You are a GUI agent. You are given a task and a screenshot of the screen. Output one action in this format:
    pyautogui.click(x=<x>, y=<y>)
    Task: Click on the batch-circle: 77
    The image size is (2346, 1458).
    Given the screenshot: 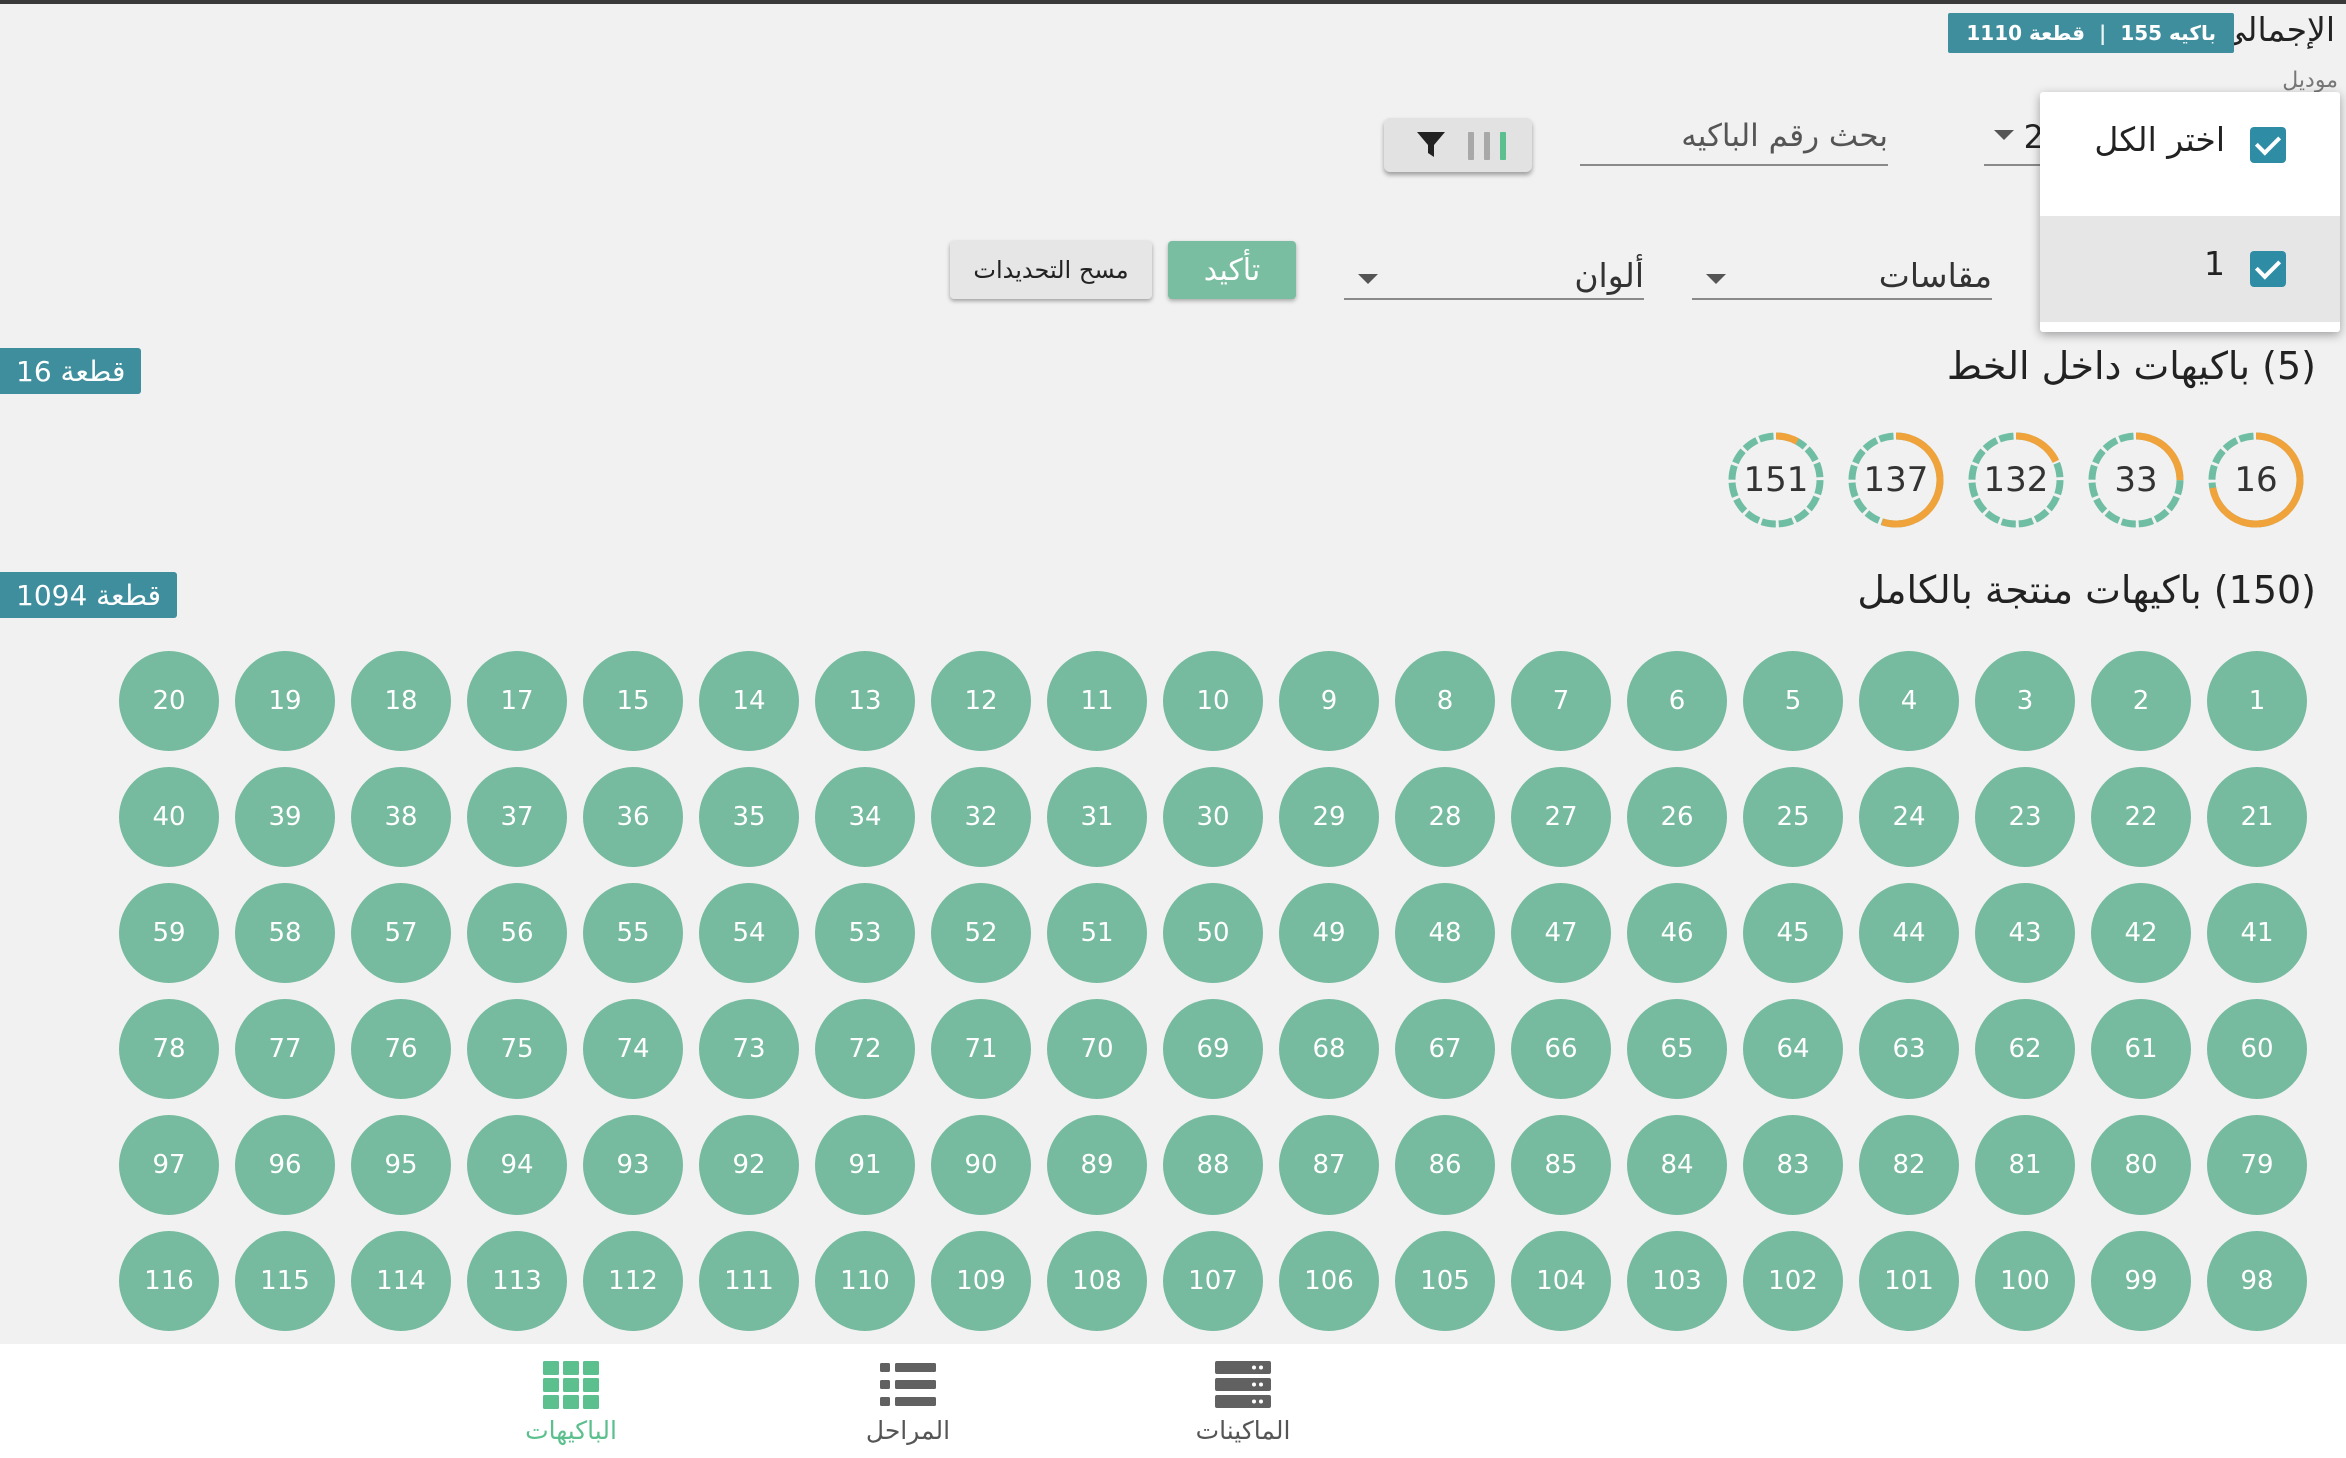 What is the action you would take?
    pyautogui.click(x=285, y=1049)
    